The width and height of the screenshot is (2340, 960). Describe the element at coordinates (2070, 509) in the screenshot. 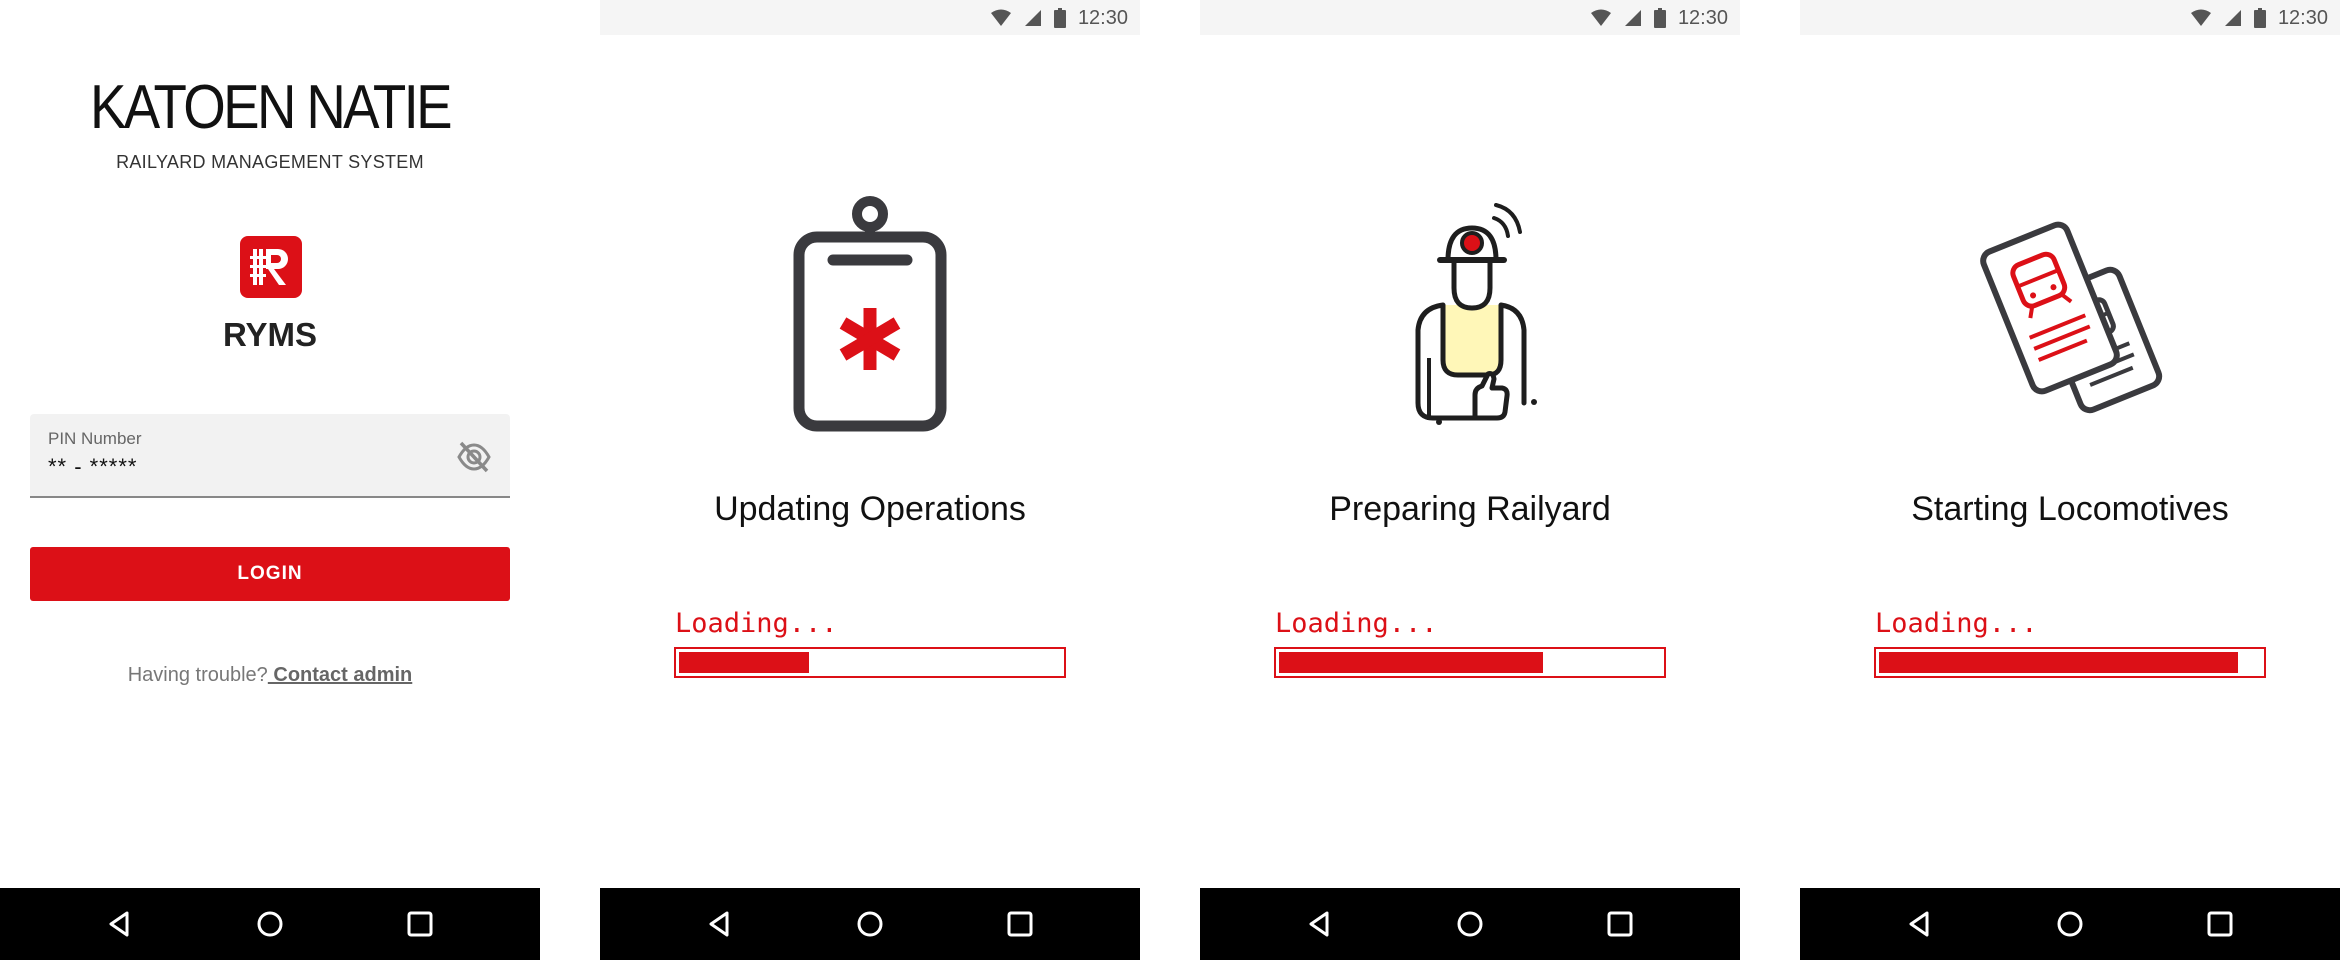

I see `loading-title: Starting Locomotives` at that location.